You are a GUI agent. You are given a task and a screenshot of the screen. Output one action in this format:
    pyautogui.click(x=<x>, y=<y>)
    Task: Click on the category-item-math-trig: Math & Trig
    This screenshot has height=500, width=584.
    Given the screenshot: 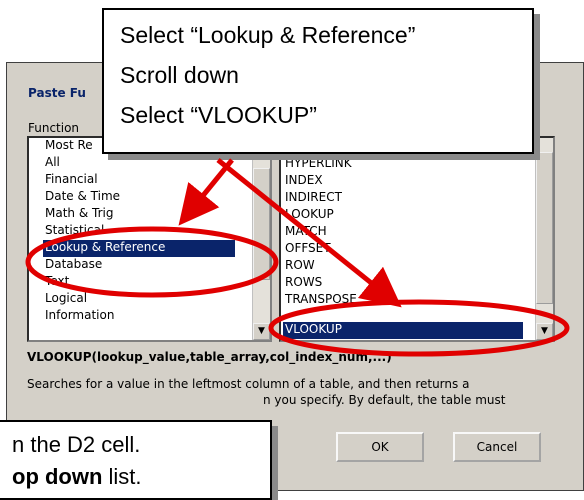 What is the action you would take?
    pyautogui.click(x=79, y=214)
    